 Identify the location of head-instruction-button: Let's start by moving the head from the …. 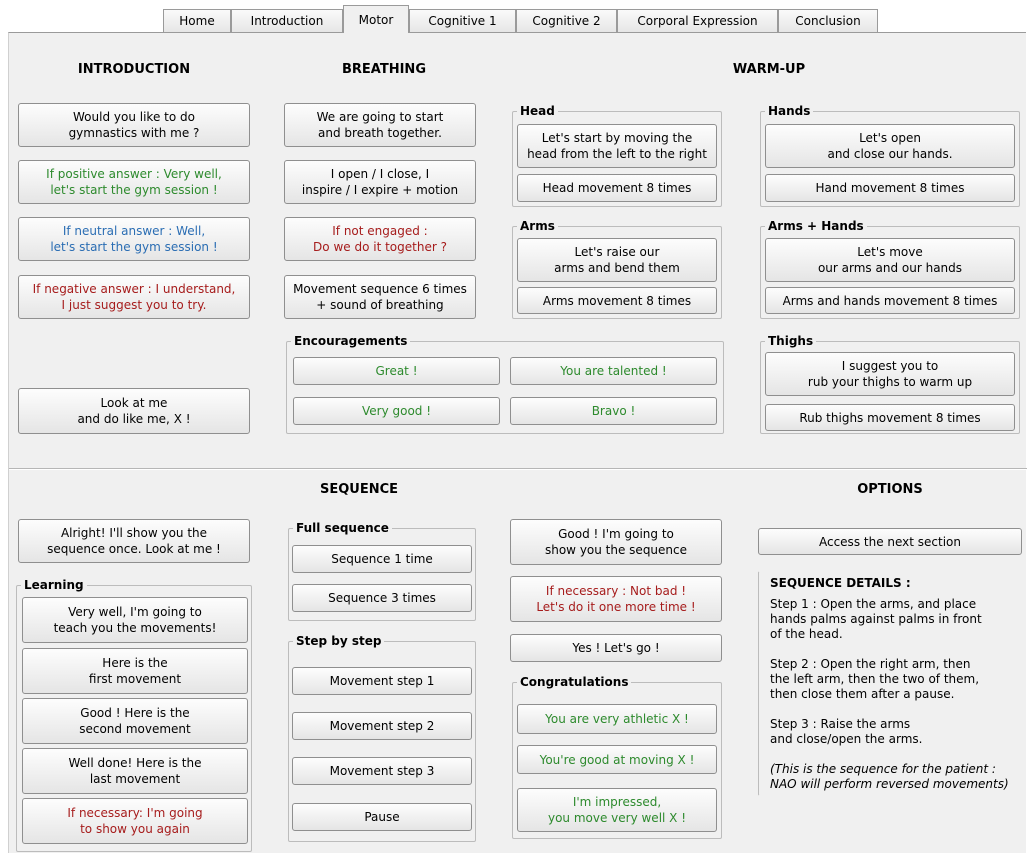
(617, 146).